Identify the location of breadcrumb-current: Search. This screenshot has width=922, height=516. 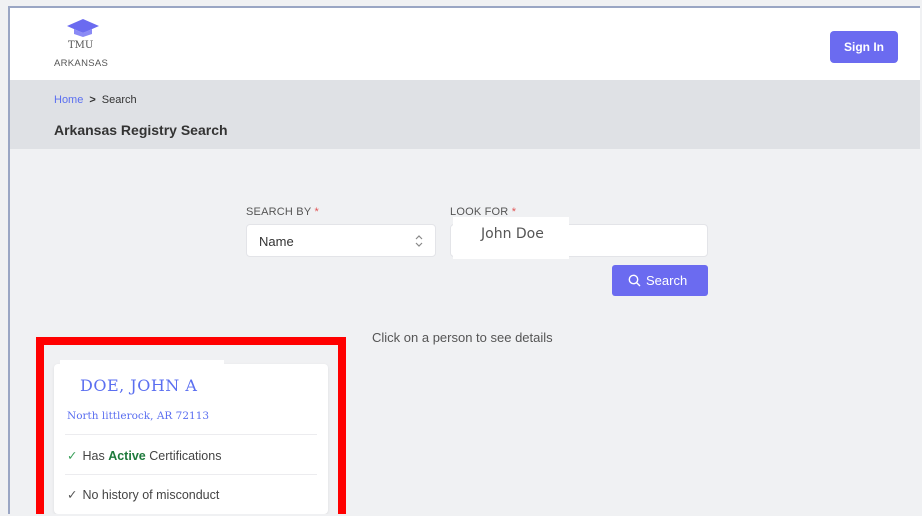
(119, 100).